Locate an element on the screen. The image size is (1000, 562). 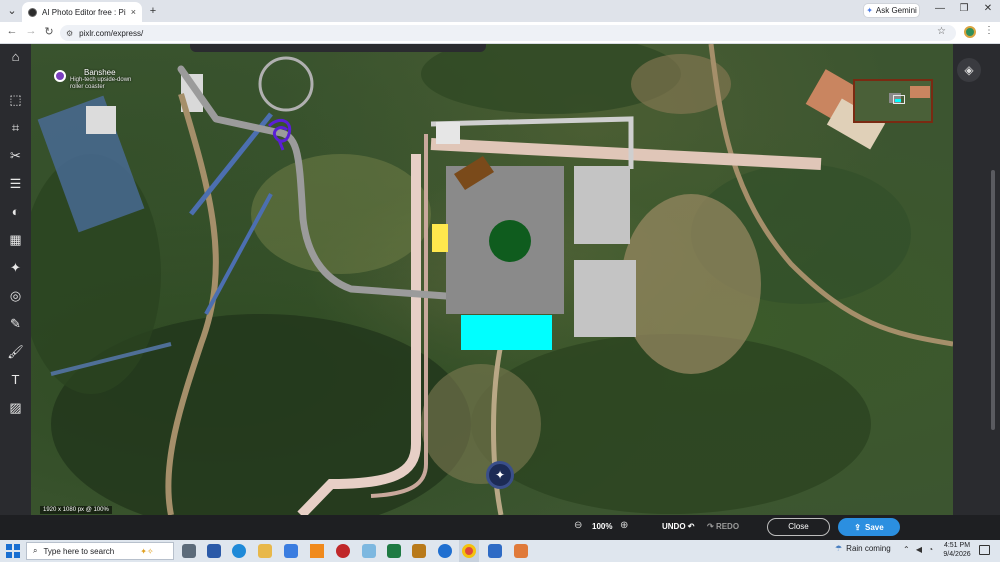
adjust-tool-icon: ☰ is located at coordinates (15, 183).